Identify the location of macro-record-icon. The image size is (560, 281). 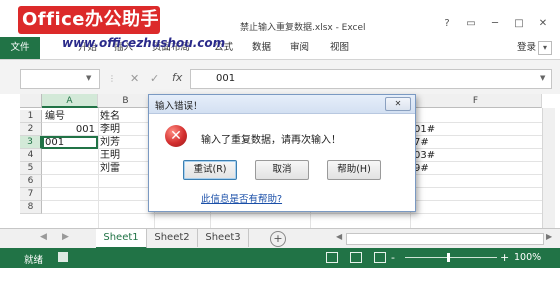
(63, 257).